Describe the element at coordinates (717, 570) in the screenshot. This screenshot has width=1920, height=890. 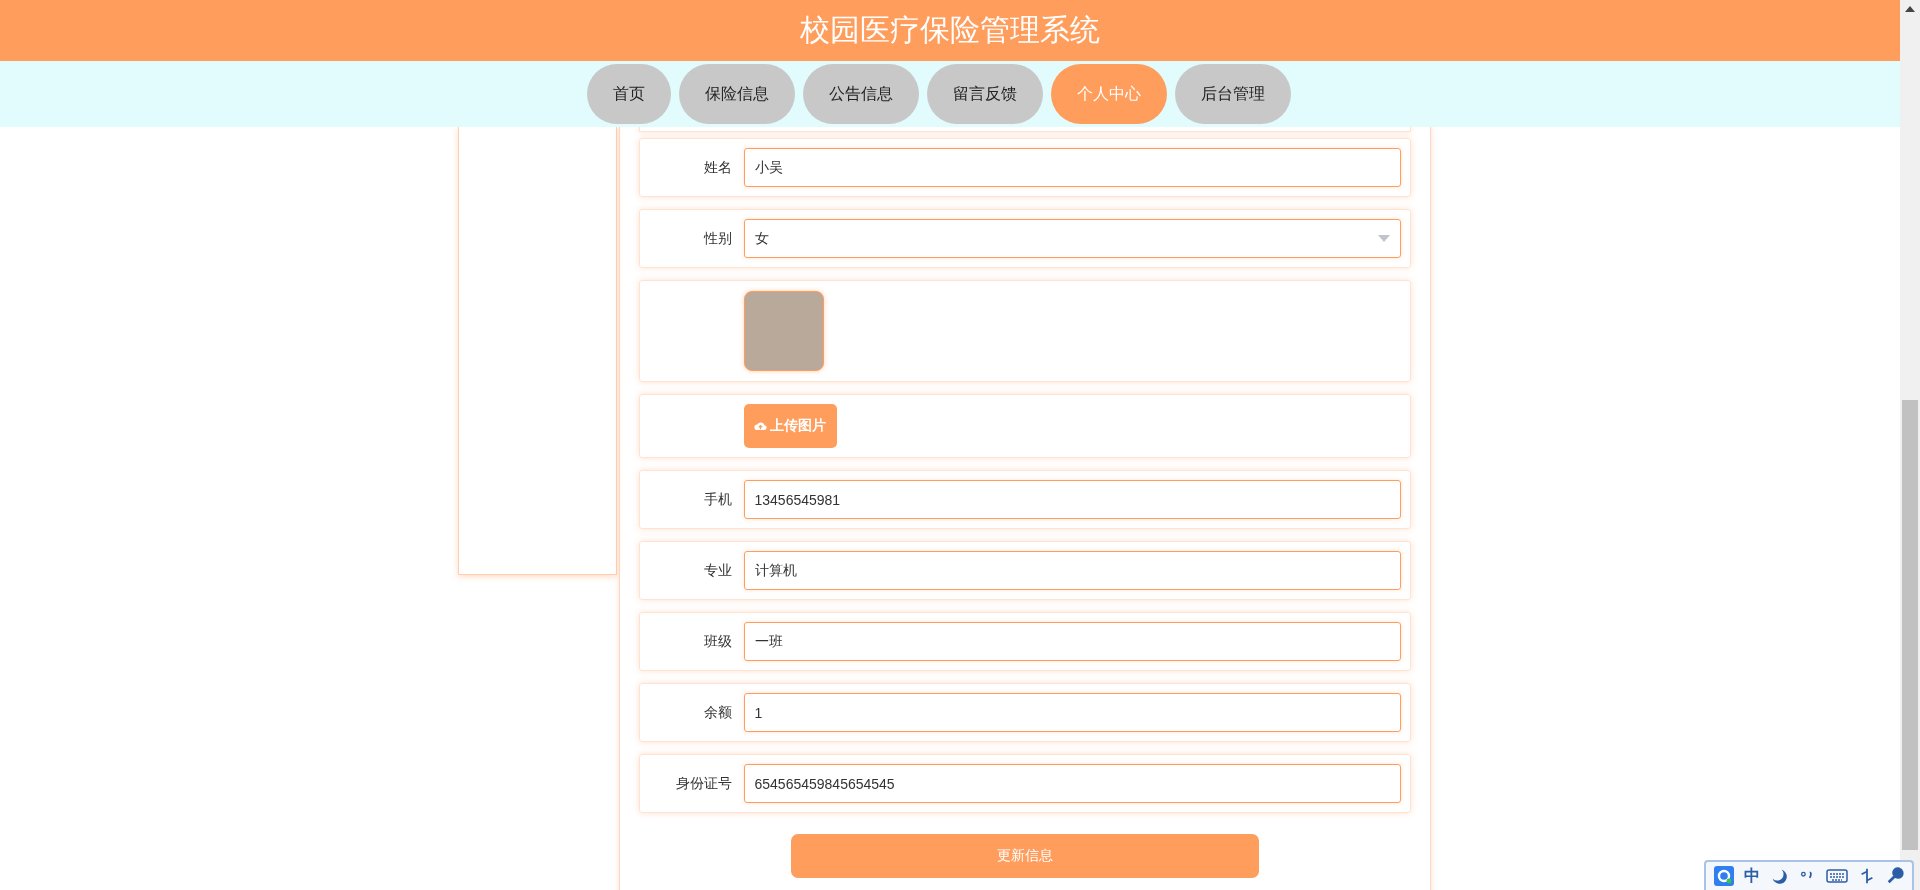
I see `field-label: 专业` at that location.